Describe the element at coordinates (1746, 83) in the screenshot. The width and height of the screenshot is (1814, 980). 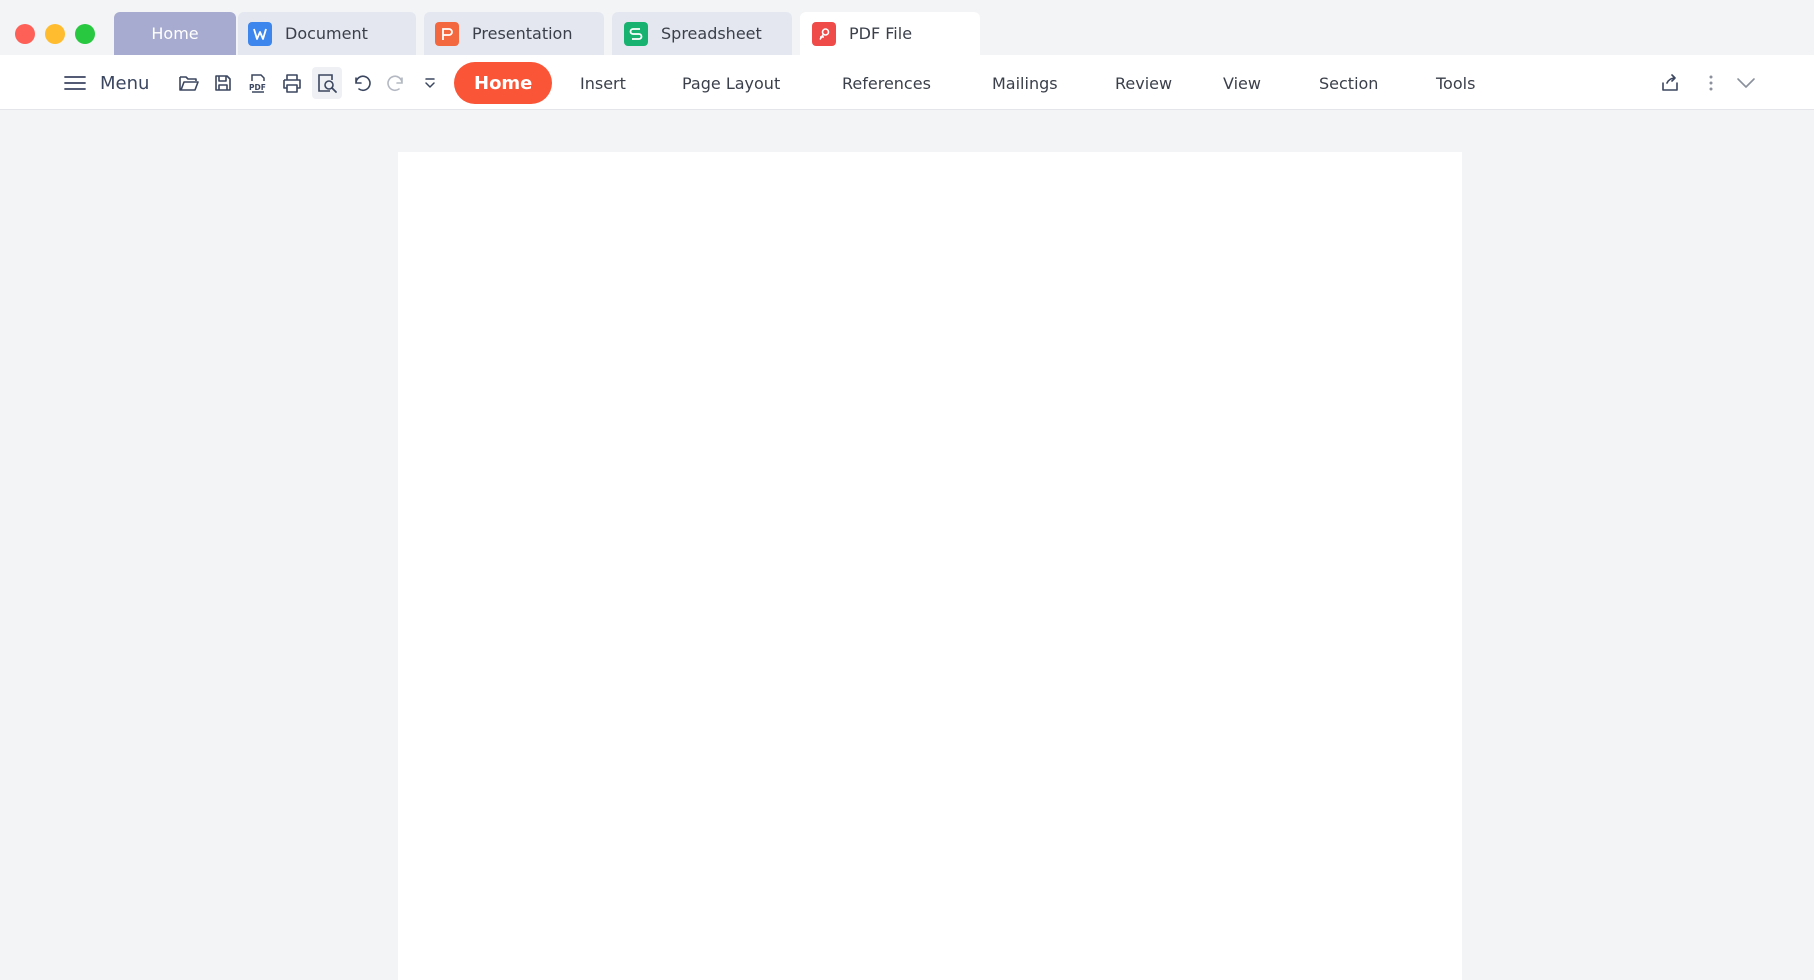
I see `collapse-ribbon-icon` at that location.